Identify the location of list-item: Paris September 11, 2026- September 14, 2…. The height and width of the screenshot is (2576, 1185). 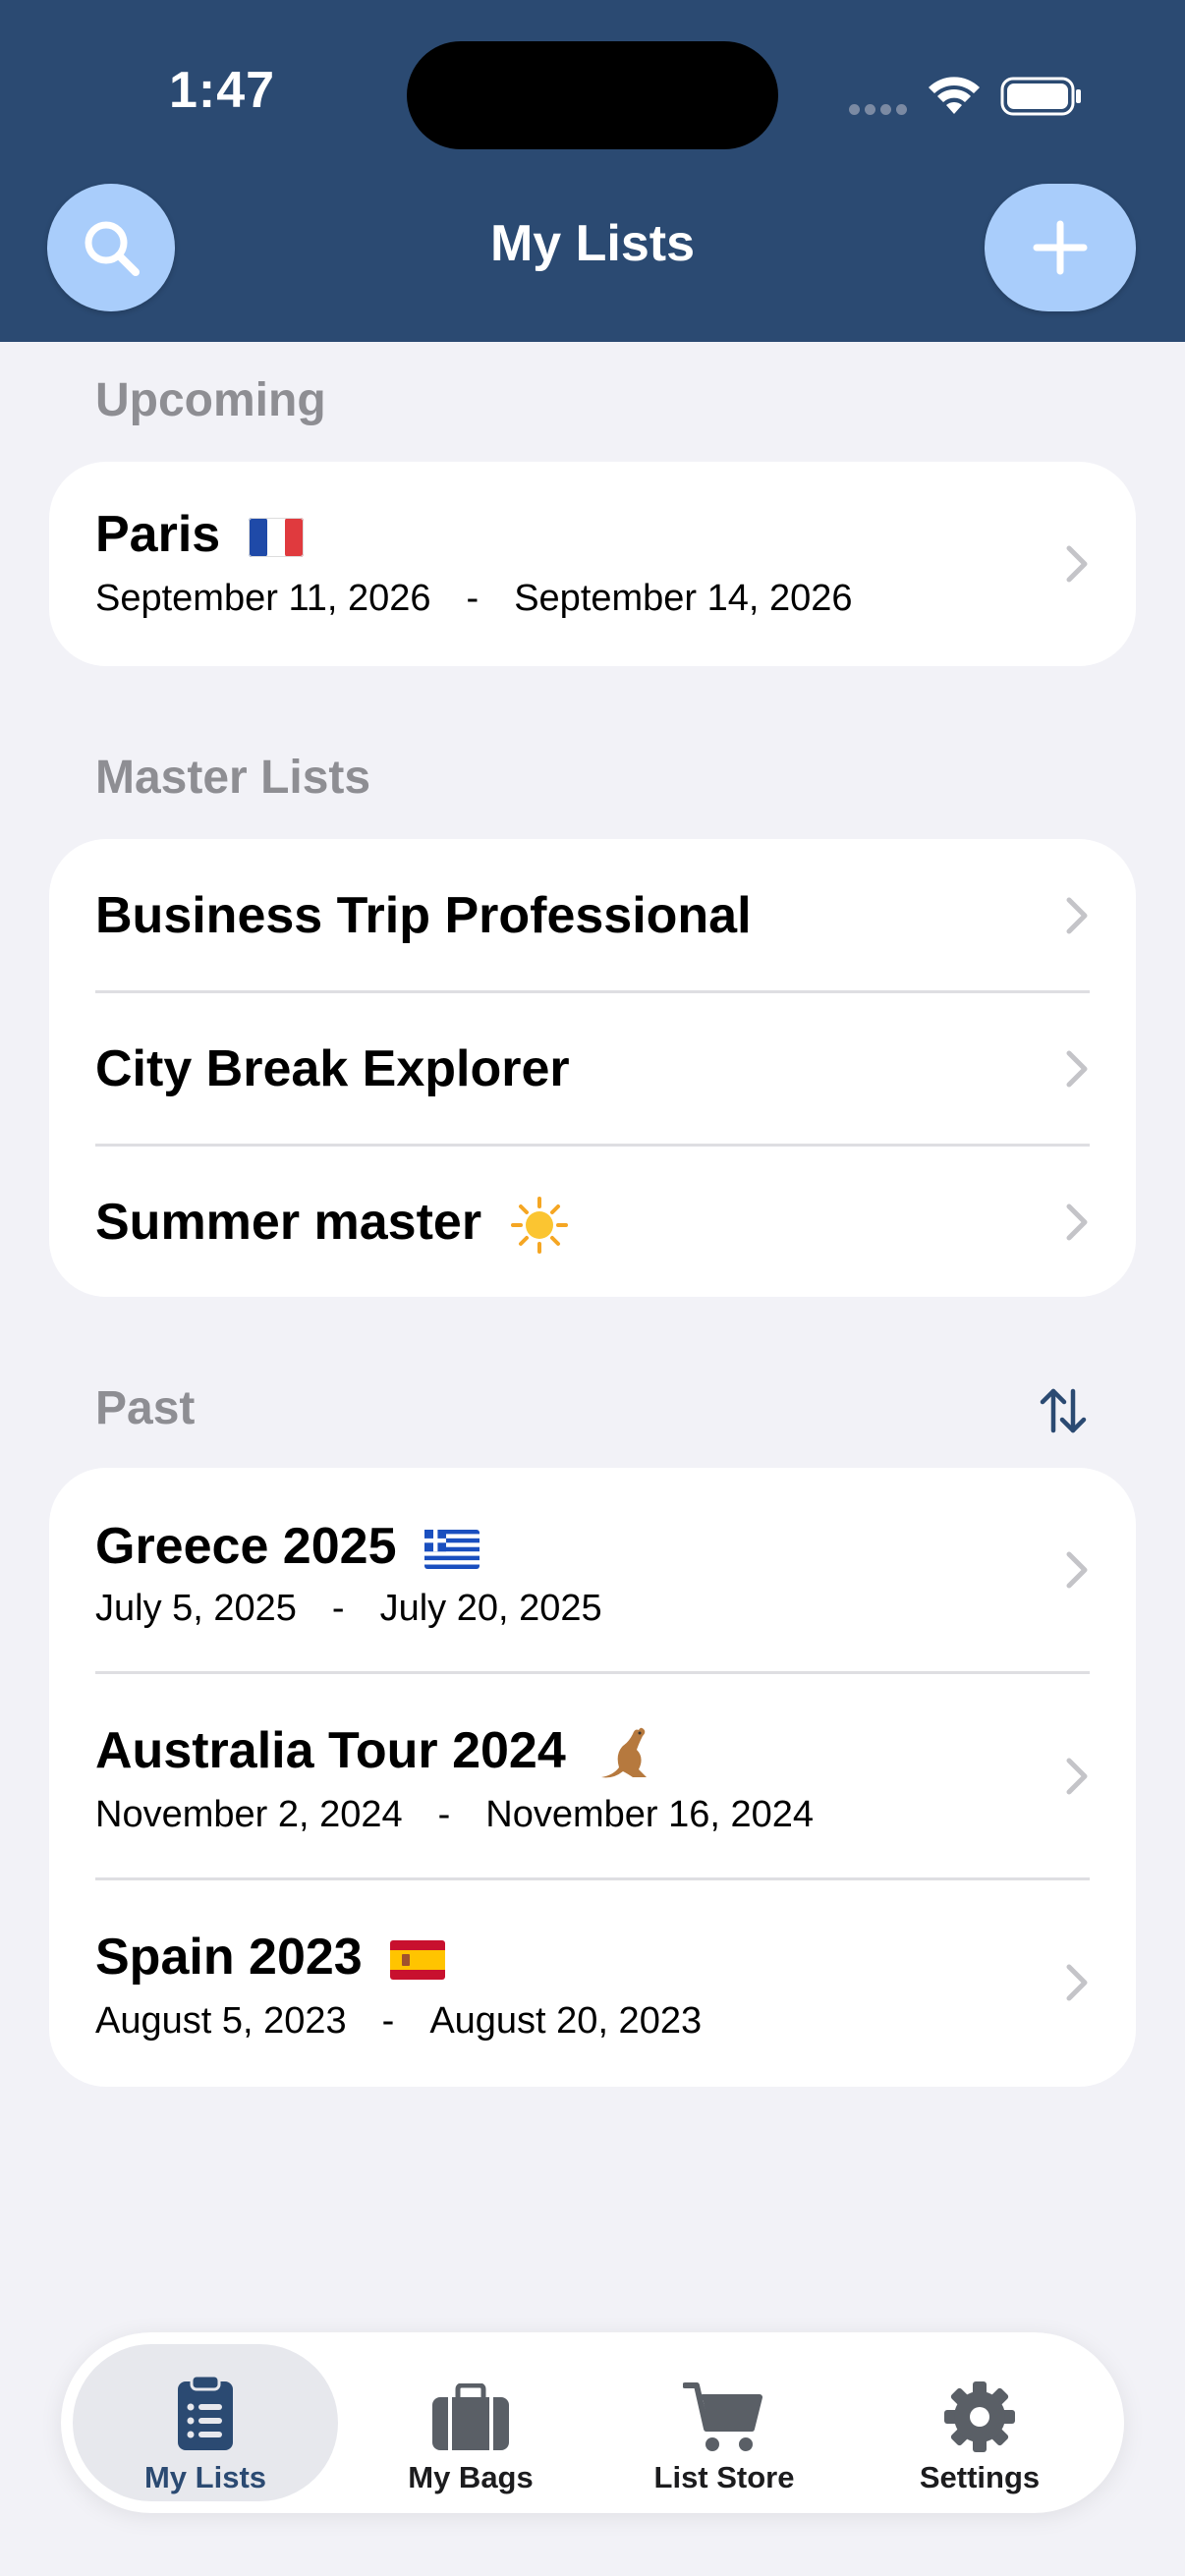
(592, 564).